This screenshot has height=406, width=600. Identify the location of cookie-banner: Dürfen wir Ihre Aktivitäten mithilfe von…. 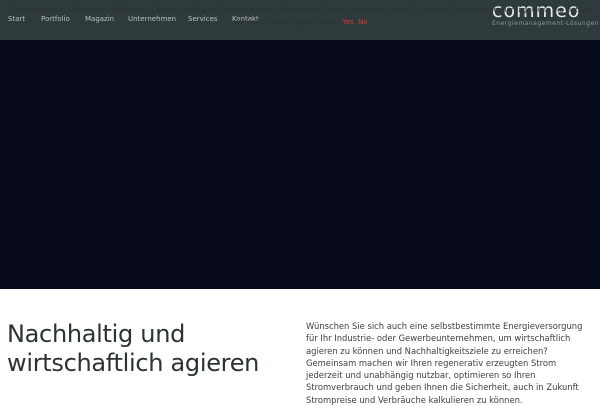
(300, 15).